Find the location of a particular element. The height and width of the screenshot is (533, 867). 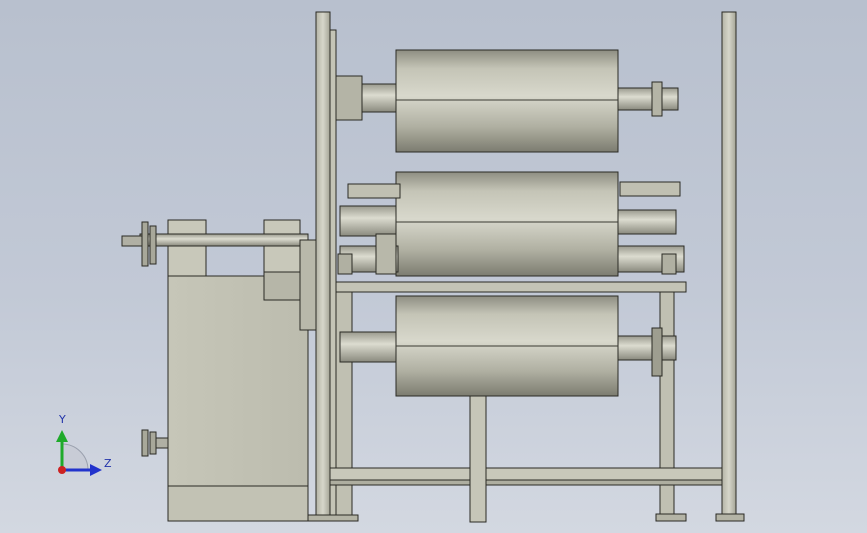

origin-dot is located at coordinates (62, 470).